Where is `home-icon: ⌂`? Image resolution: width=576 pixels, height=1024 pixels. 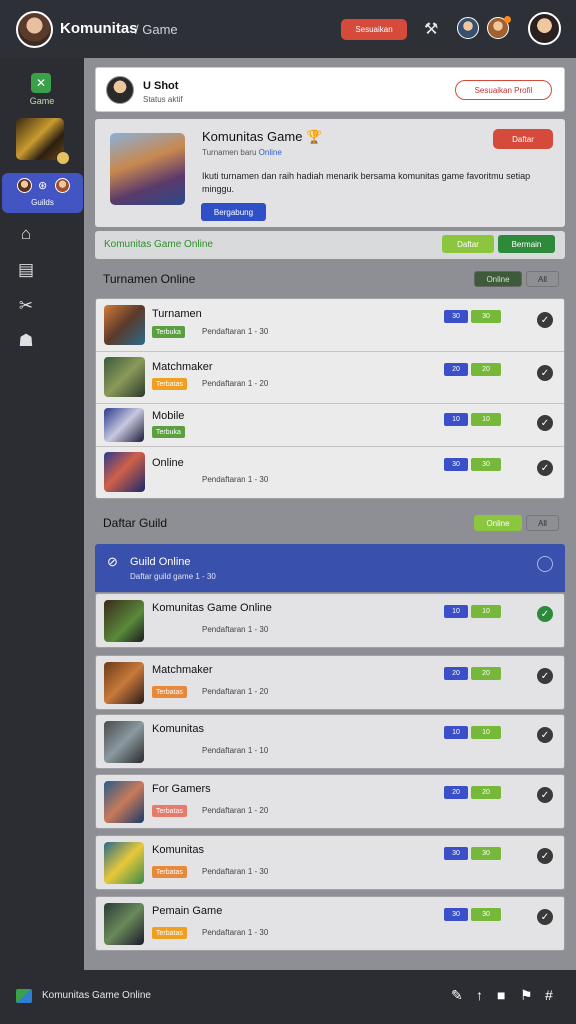 home-icon: ⌂ is located at coordinates (26, 234).